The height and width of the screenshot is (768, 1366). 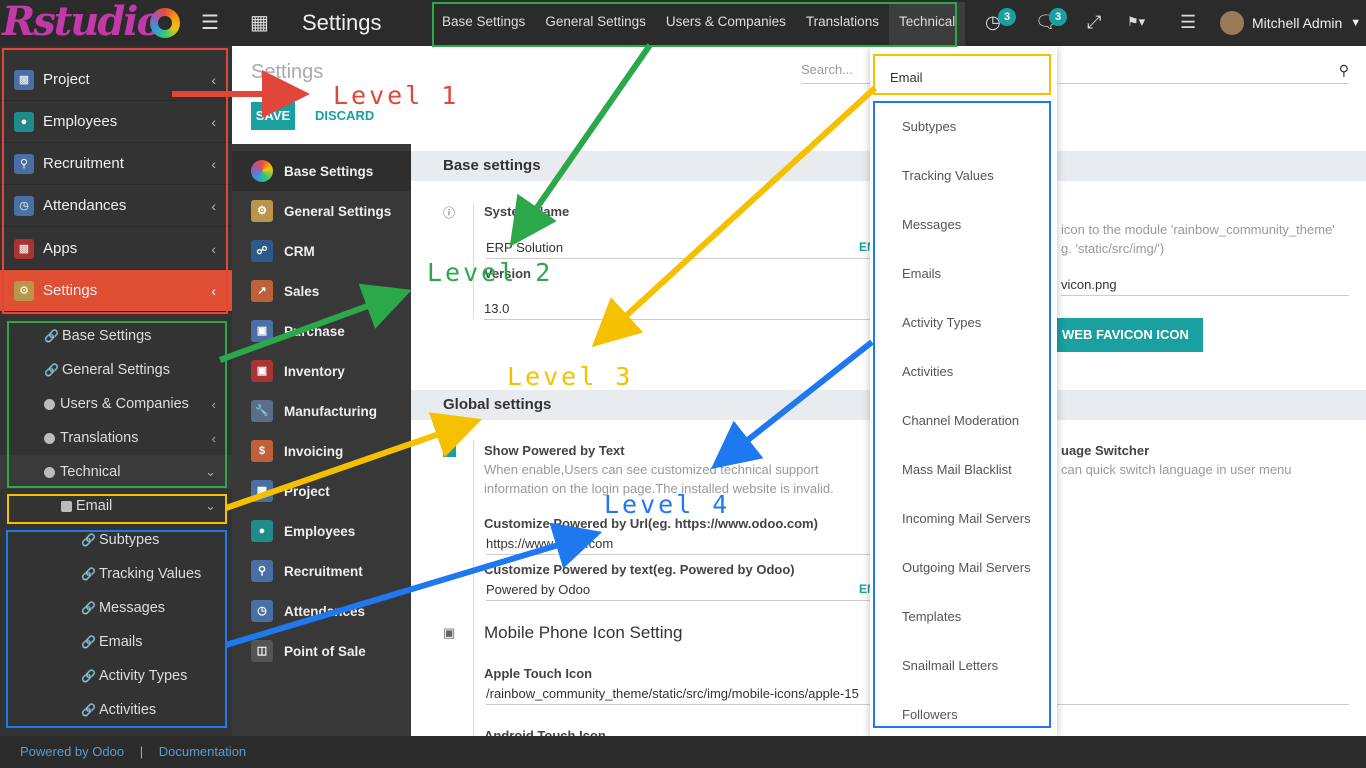 I want to click on dropdown-item-subtypes: Subtypes, so click(x=929, y=126).